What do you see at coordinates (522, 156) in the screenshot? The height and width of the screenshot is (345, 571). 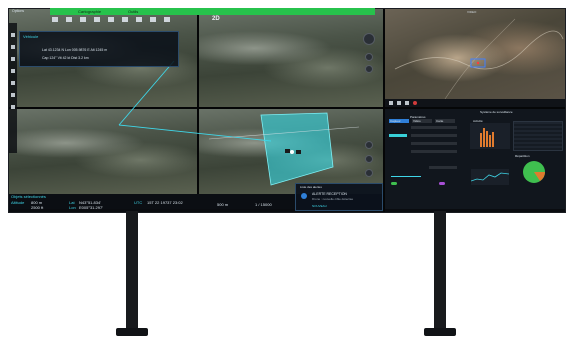 I see `pie-title: Répartition` at bounding box center [522, 156].